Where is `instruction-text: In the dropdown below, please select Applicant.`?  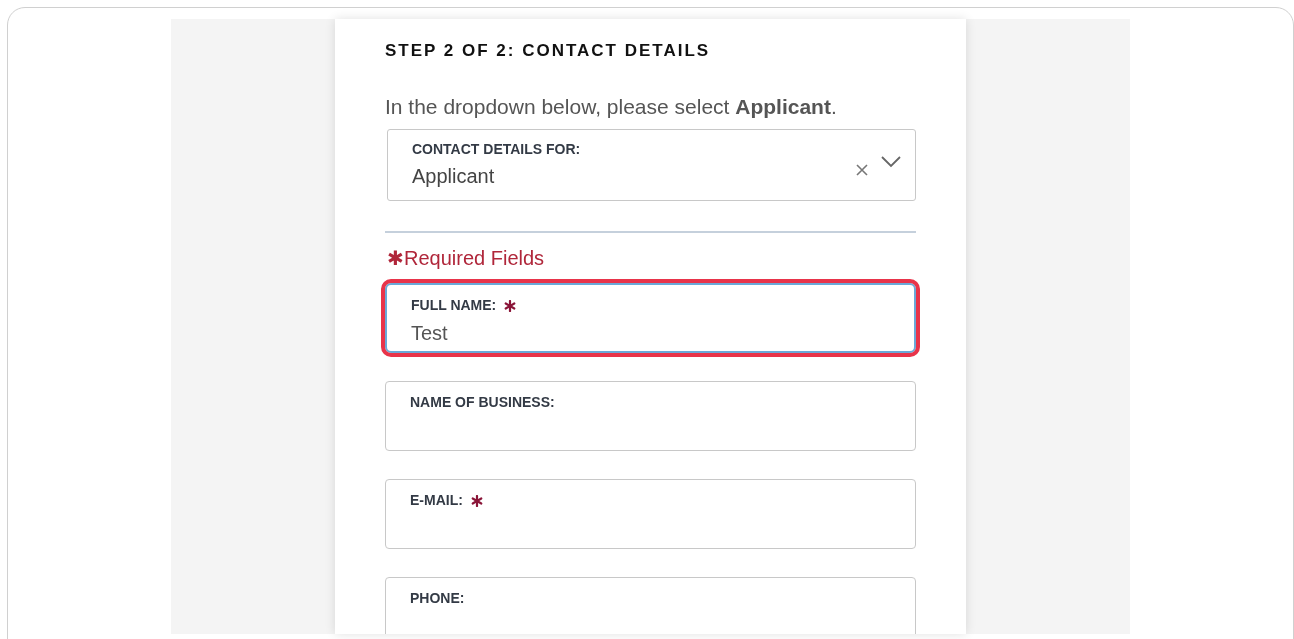
instruction-text: In the dropdown below, please select Applicant. is located at coordinates (611, 106).